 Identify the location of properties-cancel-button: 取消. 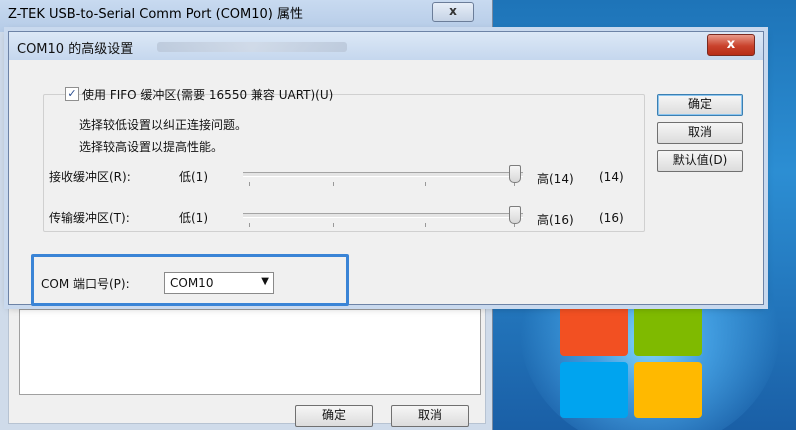
(430, 416).